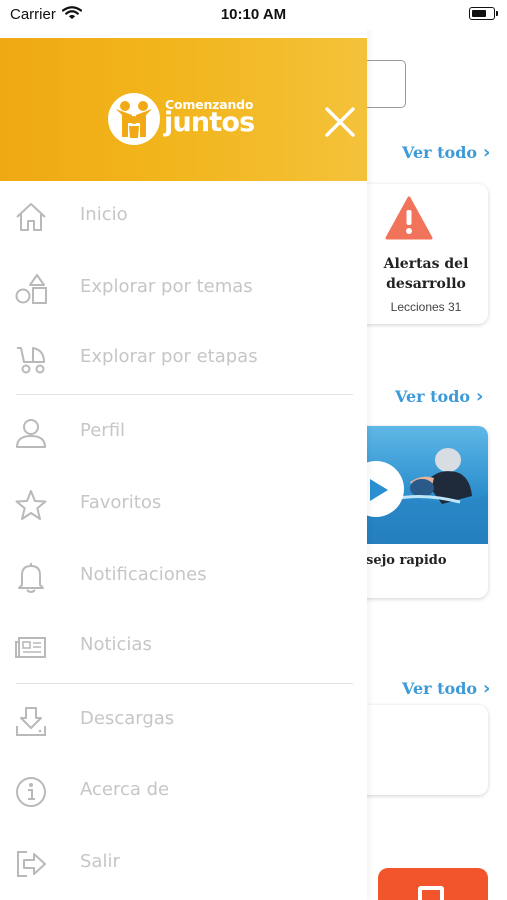 The image size is (507, 900). What do you see at coordinates (31, 792) in the screenshot?
I see `info-icon` at bounding box center [31, 792].